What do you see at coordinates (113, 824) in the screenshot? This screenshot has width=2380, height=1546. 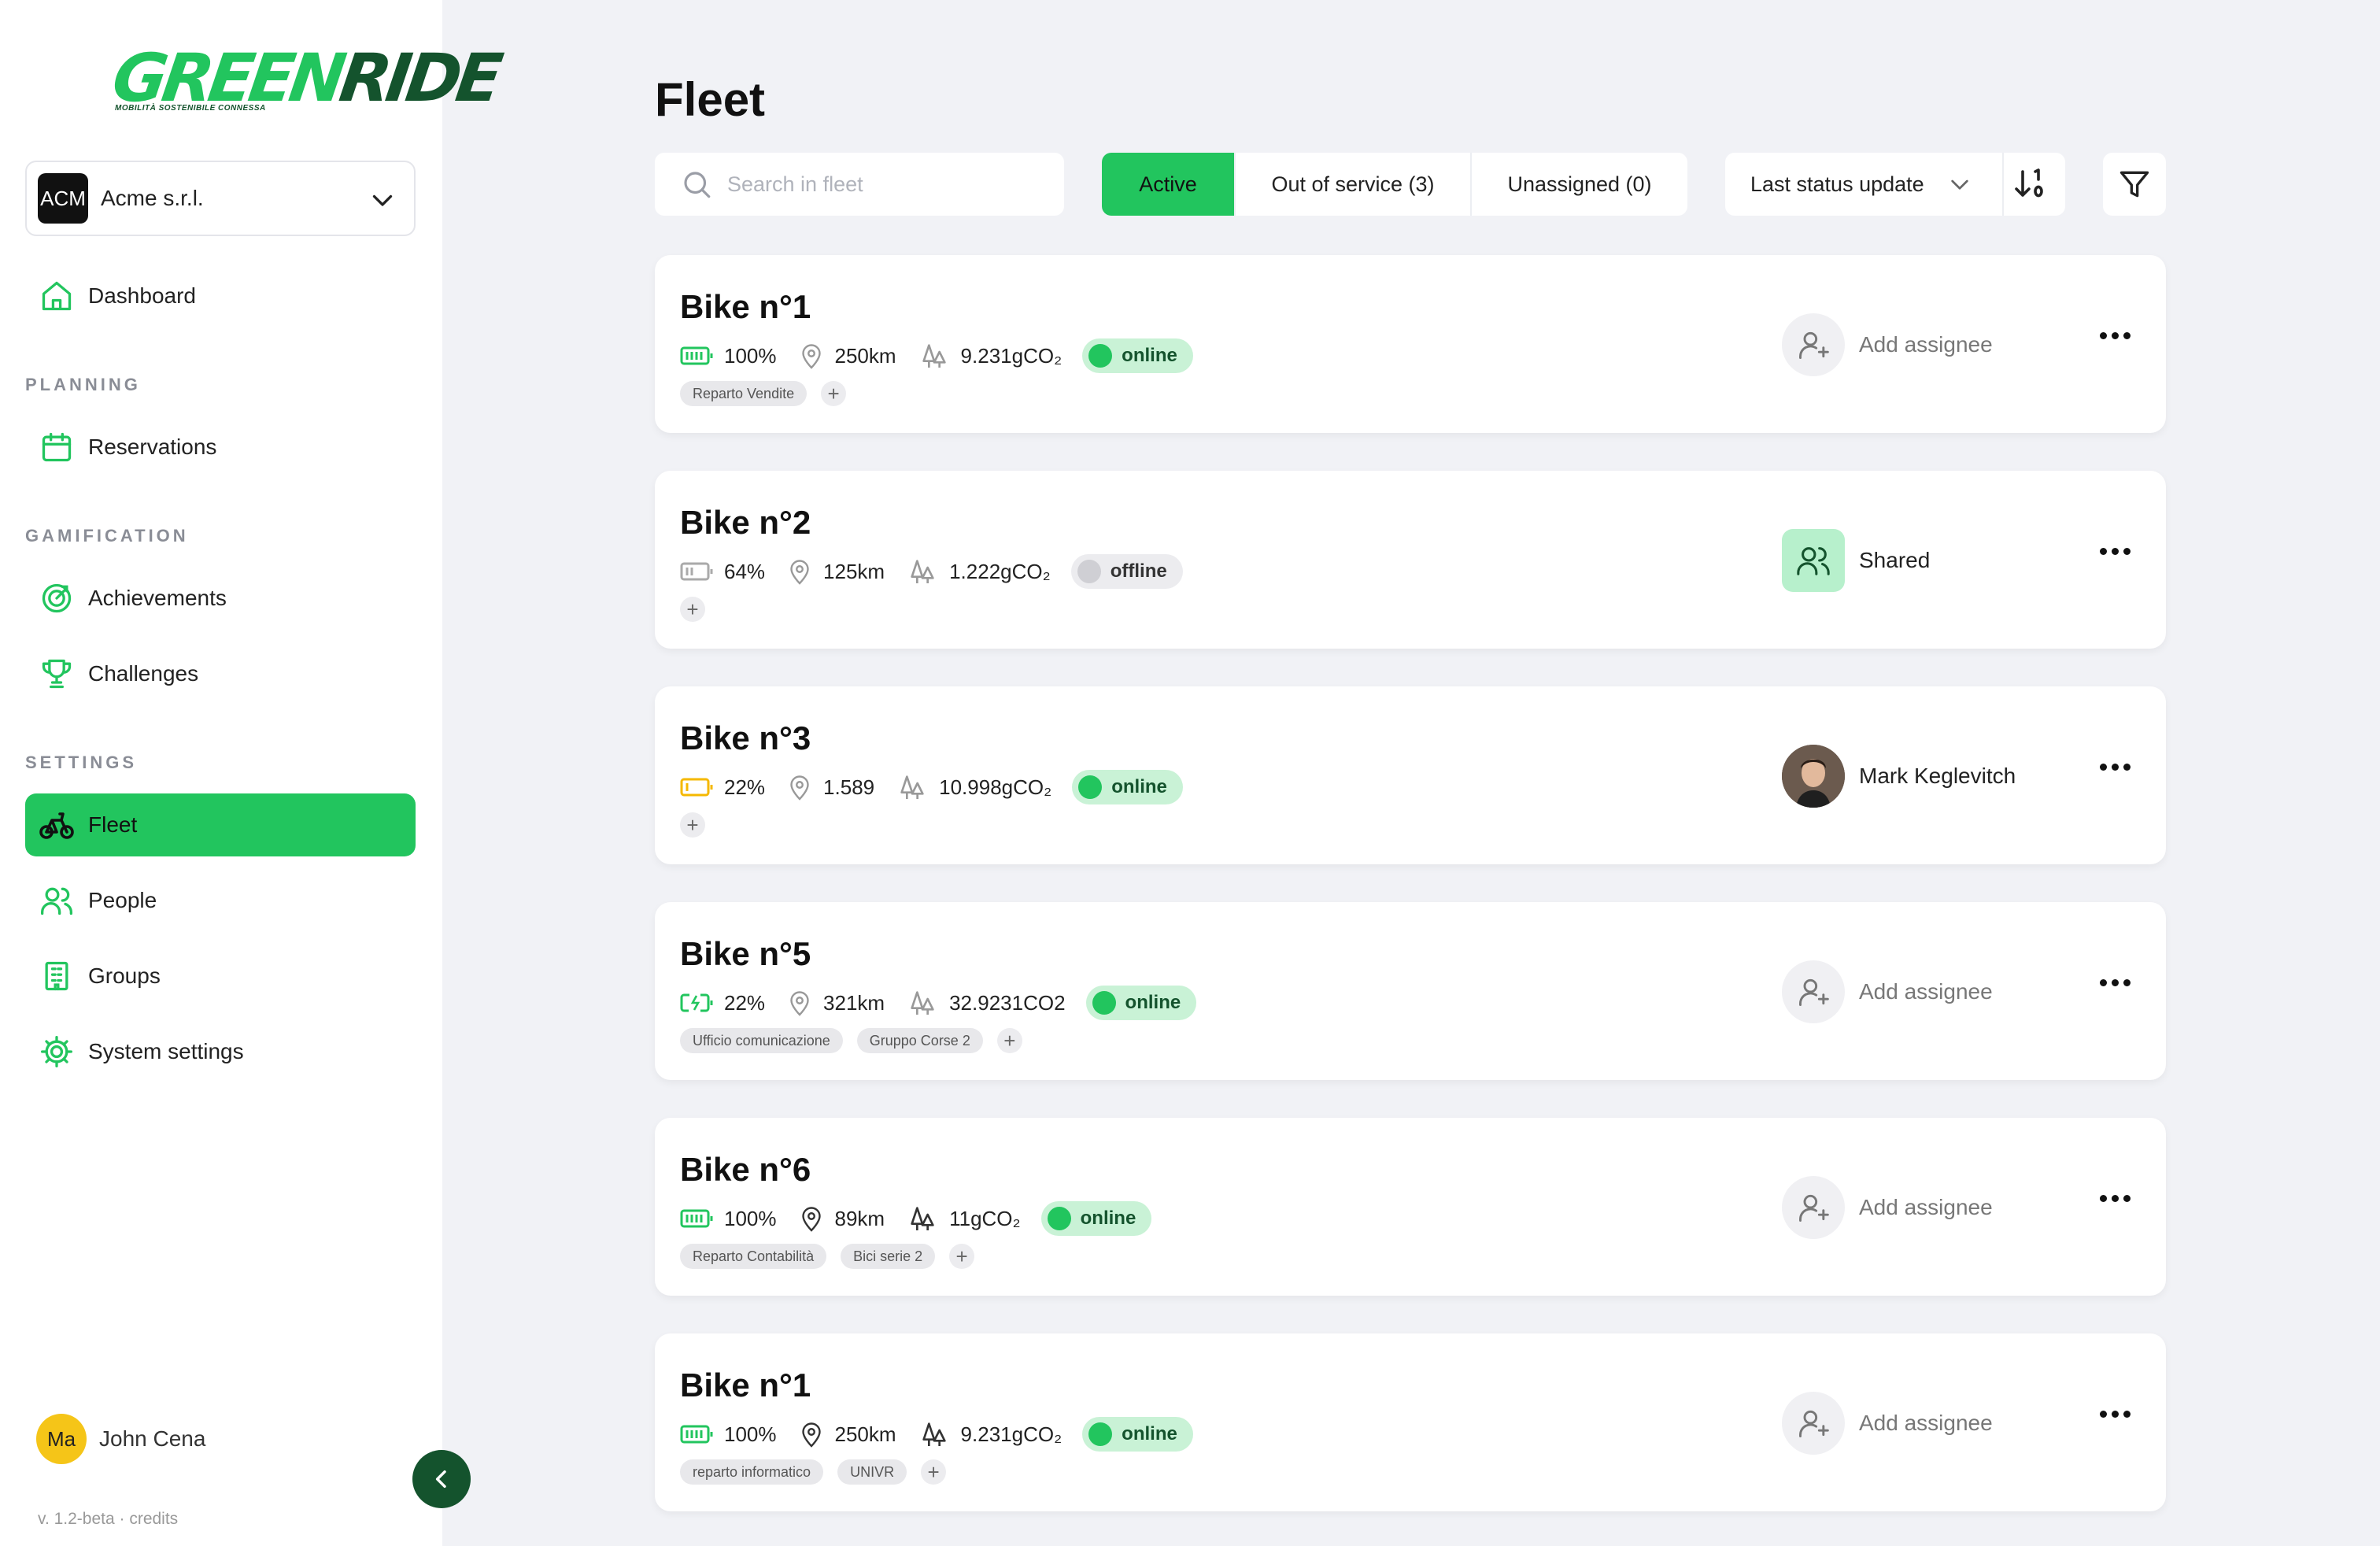 I see `sidebar-item-label: Fleet` at bounding box center [113, 824].